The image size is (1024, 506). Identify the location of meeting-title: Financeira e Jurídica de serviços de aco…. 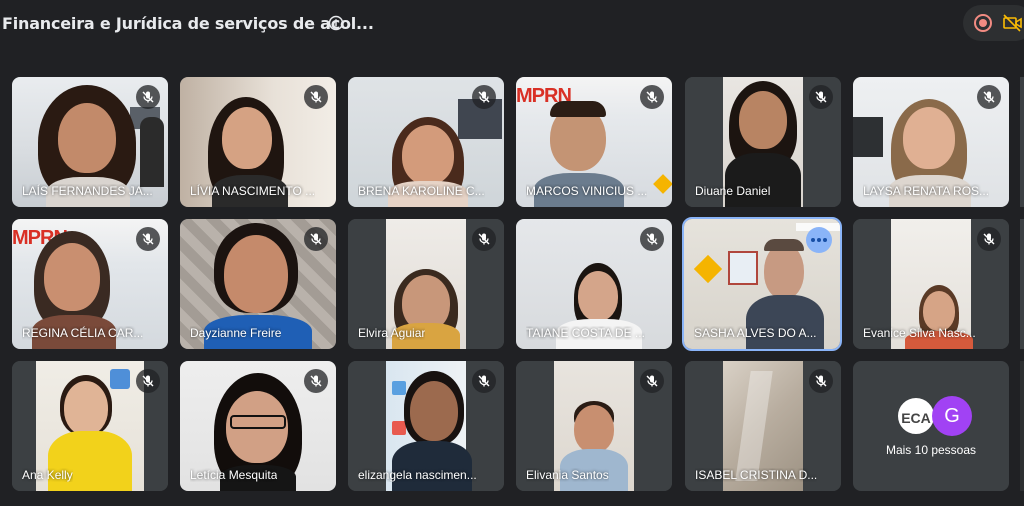
(188, 23).